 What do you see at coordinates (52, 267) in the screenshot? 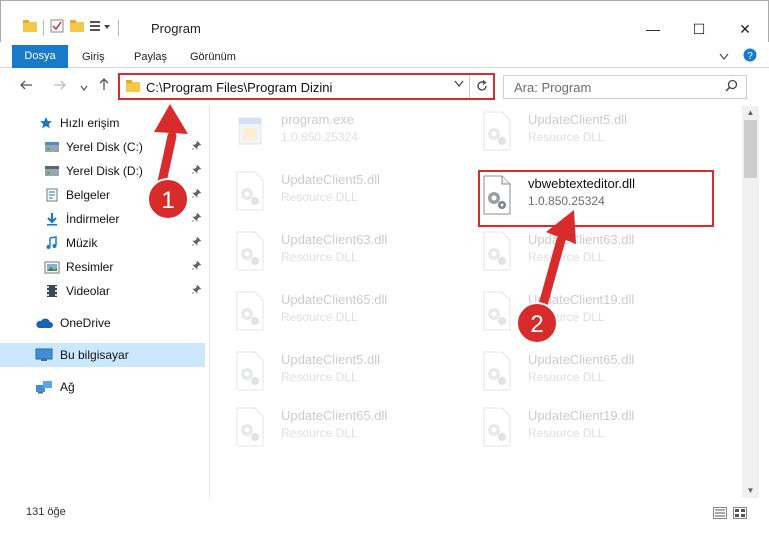
I see `pictures-icon` at bounding box center [52, 267].